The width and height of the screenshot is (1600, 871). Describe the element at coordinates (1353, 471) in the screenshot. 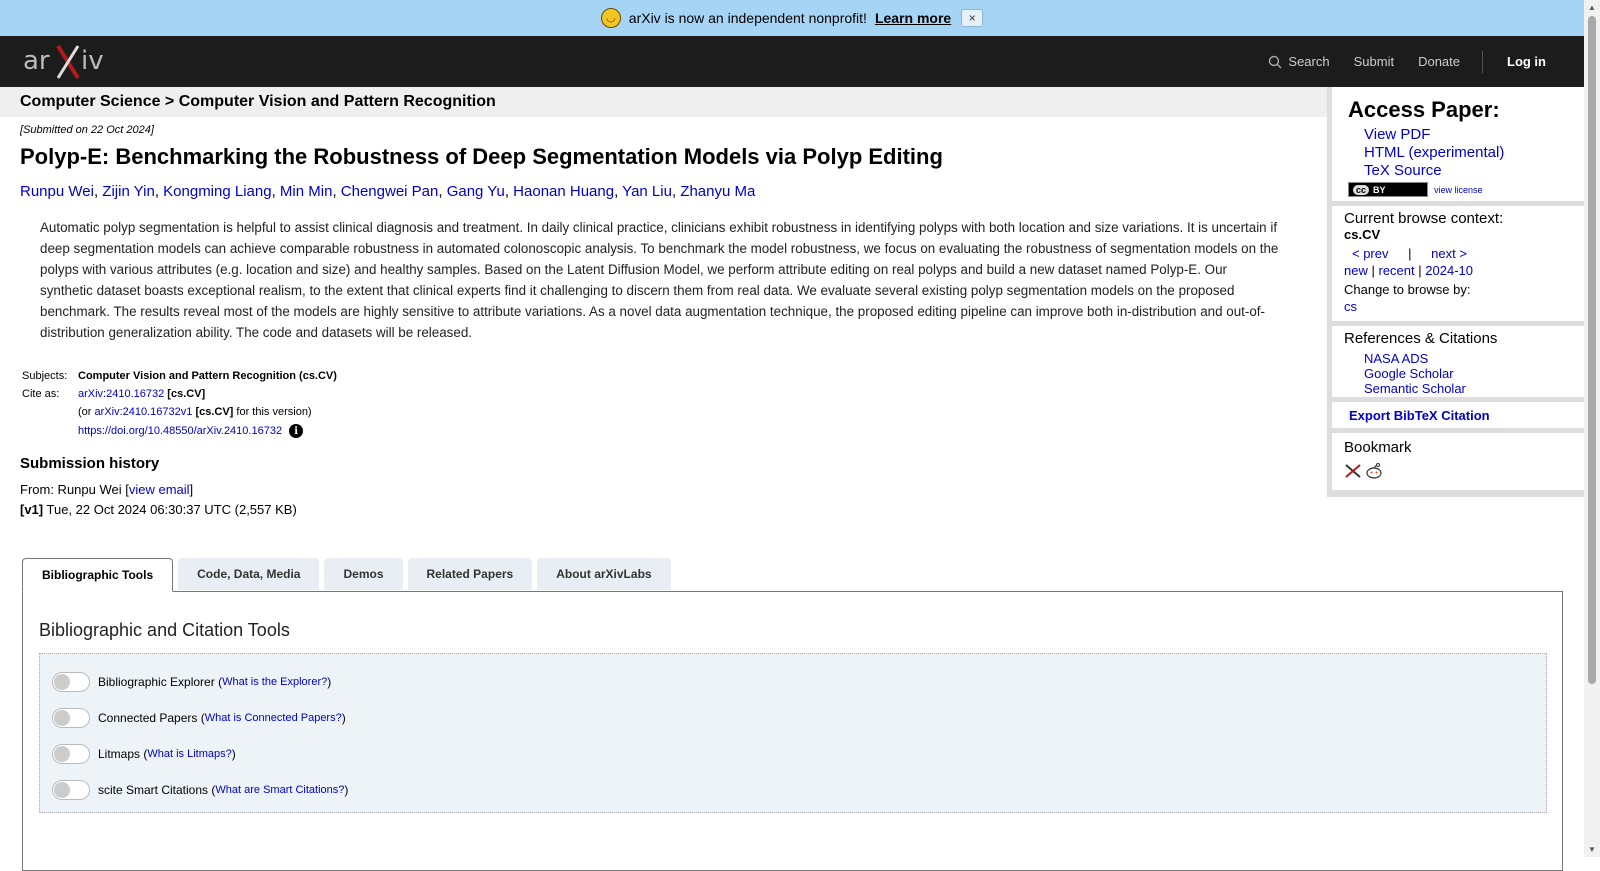

I see `bibsonomy-icon` at that location.